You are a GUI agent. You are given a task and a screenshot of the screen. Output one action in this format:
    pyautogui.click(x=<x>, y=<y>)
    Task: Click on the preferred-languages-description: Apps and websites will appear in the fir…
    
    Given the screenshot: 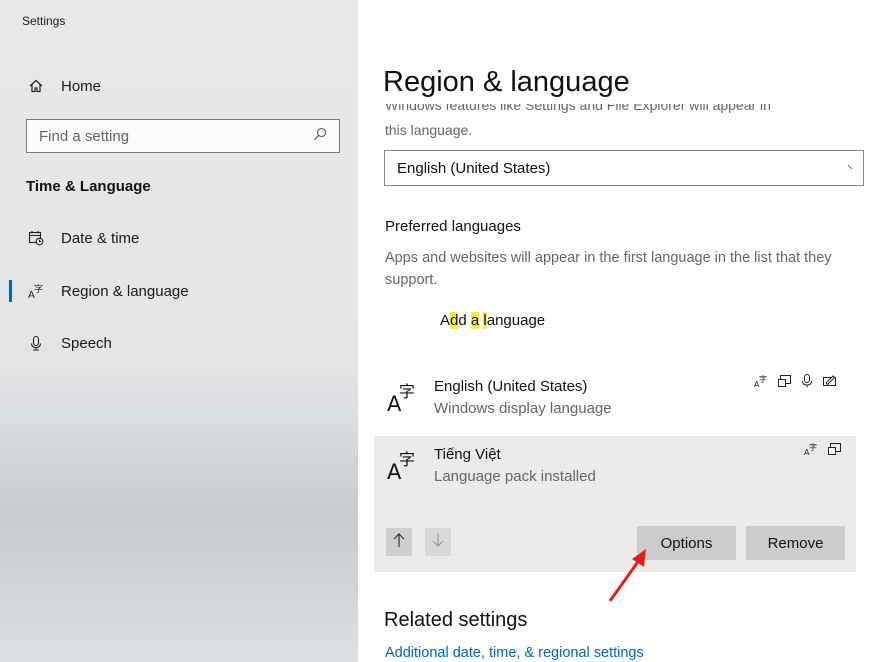 What is the action you would take?
    pyautogui.click(x=608, y=269)
    